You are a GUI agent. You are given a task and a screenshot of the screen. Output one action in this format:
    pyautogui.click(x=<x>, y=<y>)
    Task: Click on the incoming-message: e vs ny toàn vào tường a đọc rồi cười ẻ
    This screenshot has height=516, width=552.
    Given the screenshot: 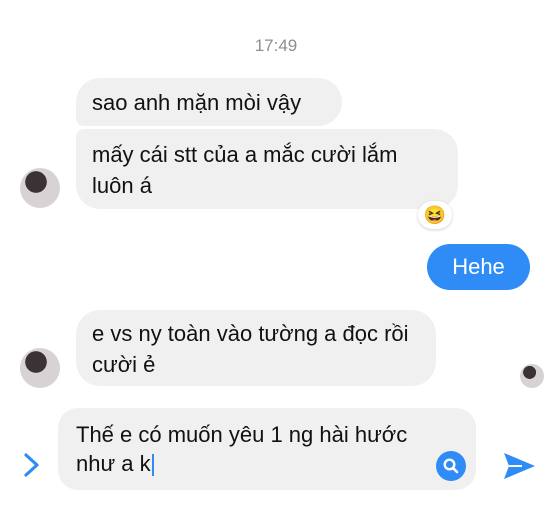 What is the action you would take?
    pyautogui.click(x=256, y=348)
    